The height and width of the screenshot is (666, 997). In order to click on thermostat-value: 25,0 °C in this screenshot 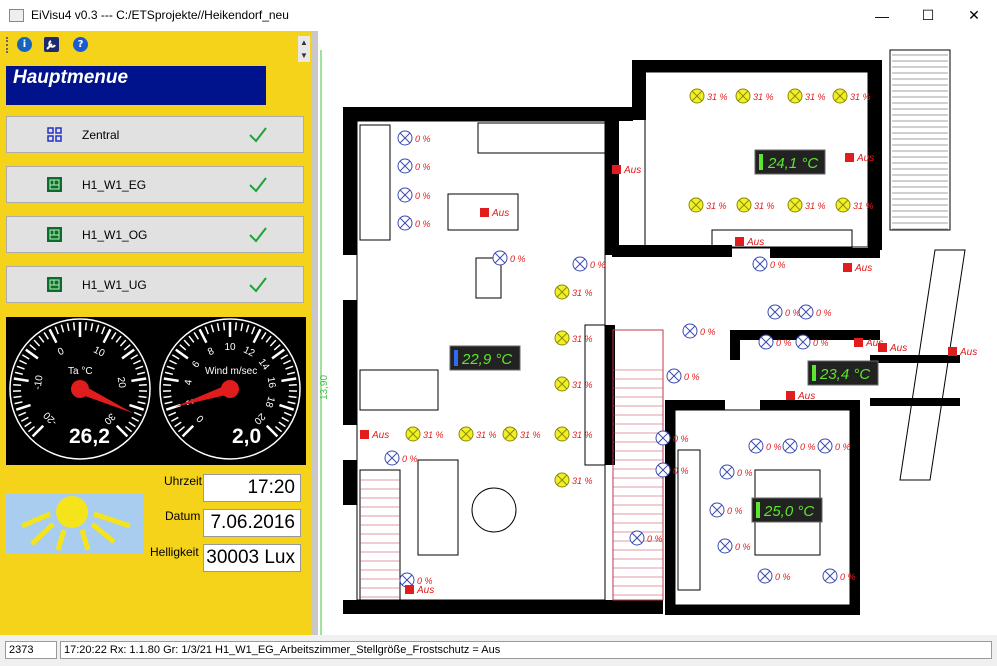, I will do `click(788, 511)`.